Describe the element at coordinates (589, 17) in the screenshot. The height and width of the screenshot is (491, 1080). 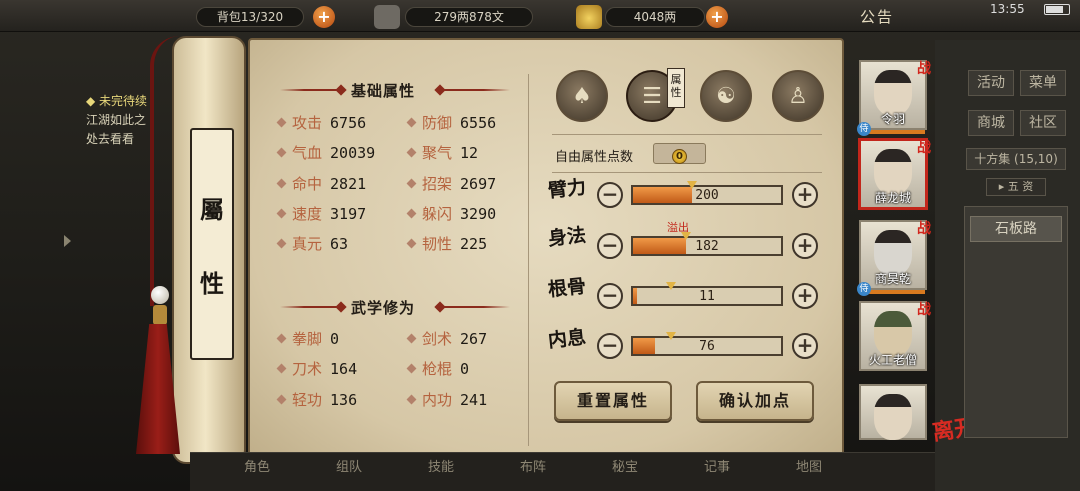
I see `gold-ingot-icon` at that location.